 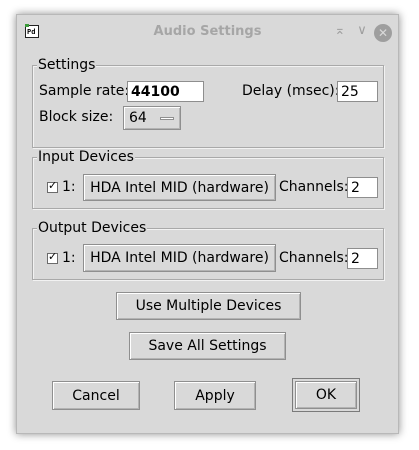 I want to click on block-size-menu: 64, so click(x=152, y=118).